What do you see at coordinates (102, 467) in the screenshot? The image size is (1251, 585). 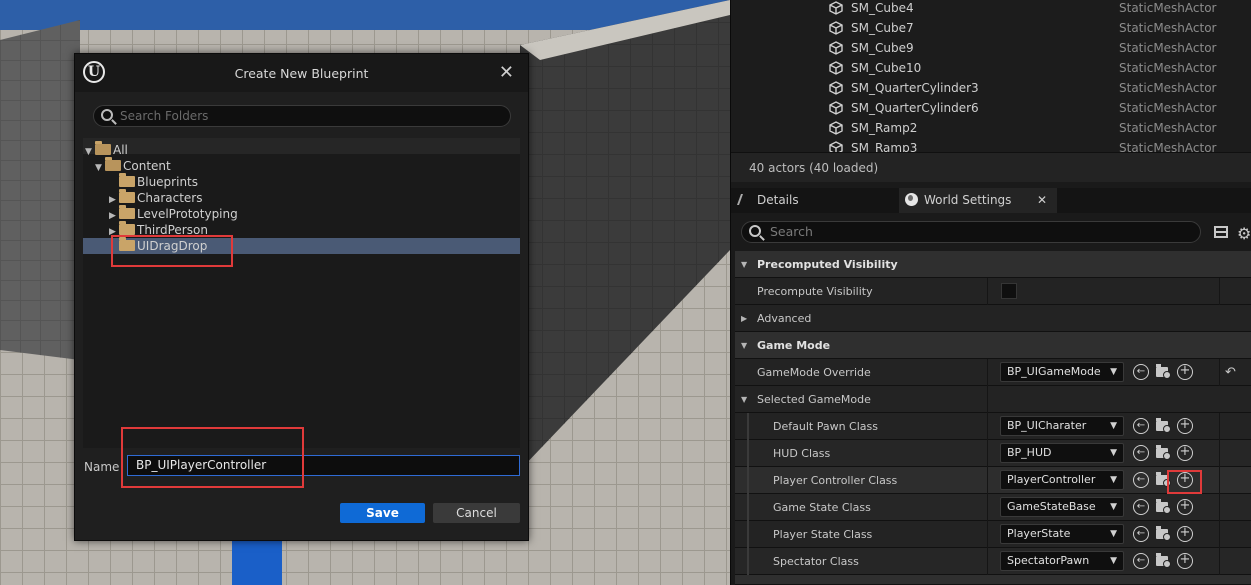 I see `name-label: Name` at bounding box center [102, 467].